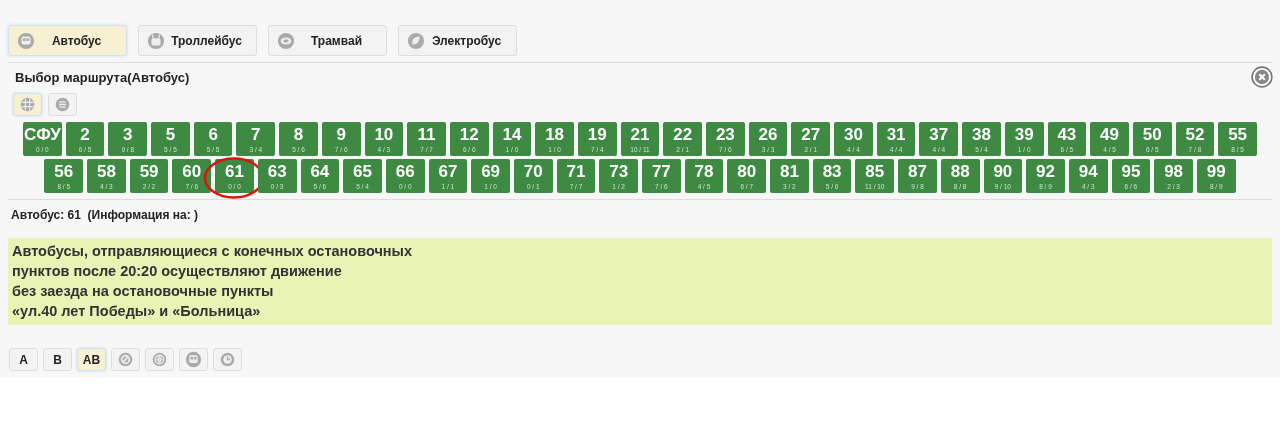 The height and width of the screenshot is (437, 1280). Describe the element at coordinates (57, 359) in the screenshot. I see `direction-button: B` at that location.